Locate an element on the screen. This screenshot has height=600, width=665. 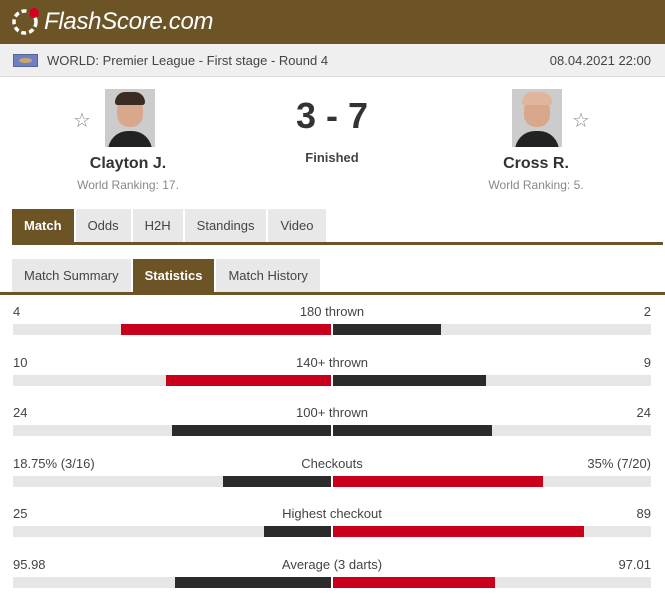
stat-row: 24 100+ thrown 24 is located at coordinates (332, 422).